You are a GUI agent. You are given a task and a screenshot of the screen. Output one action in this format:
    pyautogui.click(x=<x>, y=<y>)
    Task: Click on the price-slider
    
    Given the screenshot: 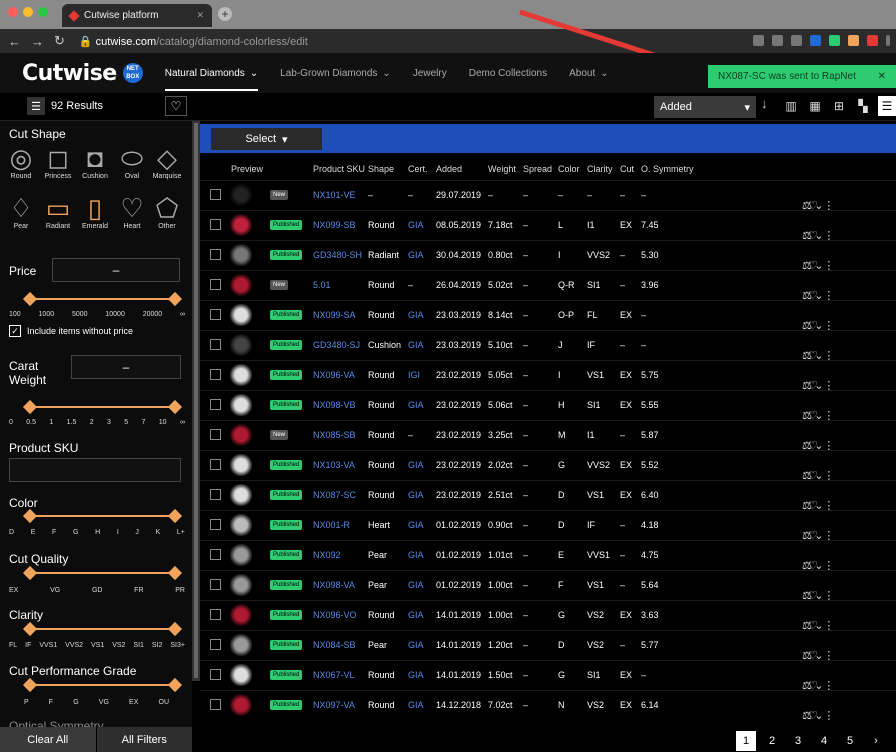 What is the action you would take?
    pyautogui.click(x=102, y=299)
    